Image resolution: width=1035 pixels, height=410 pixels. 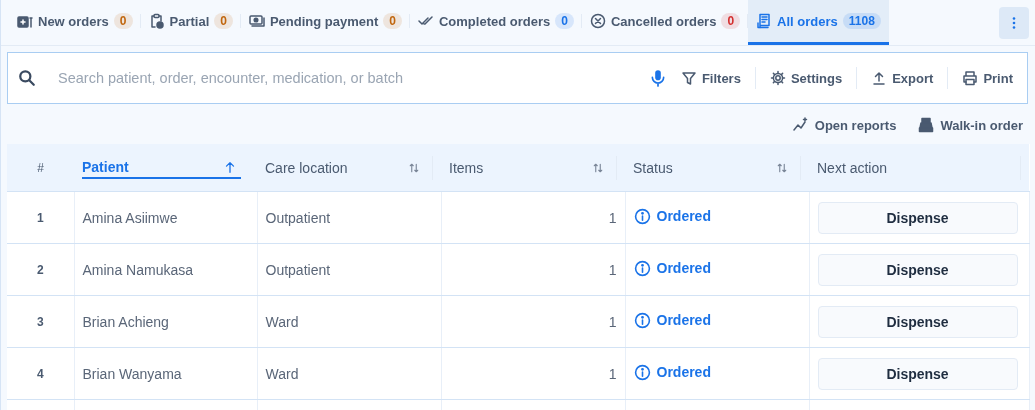 What do you see at coordinates (496, 22) in the screenshot?
I see `tab: Completed orders 0` at bounding box center [496, 22].